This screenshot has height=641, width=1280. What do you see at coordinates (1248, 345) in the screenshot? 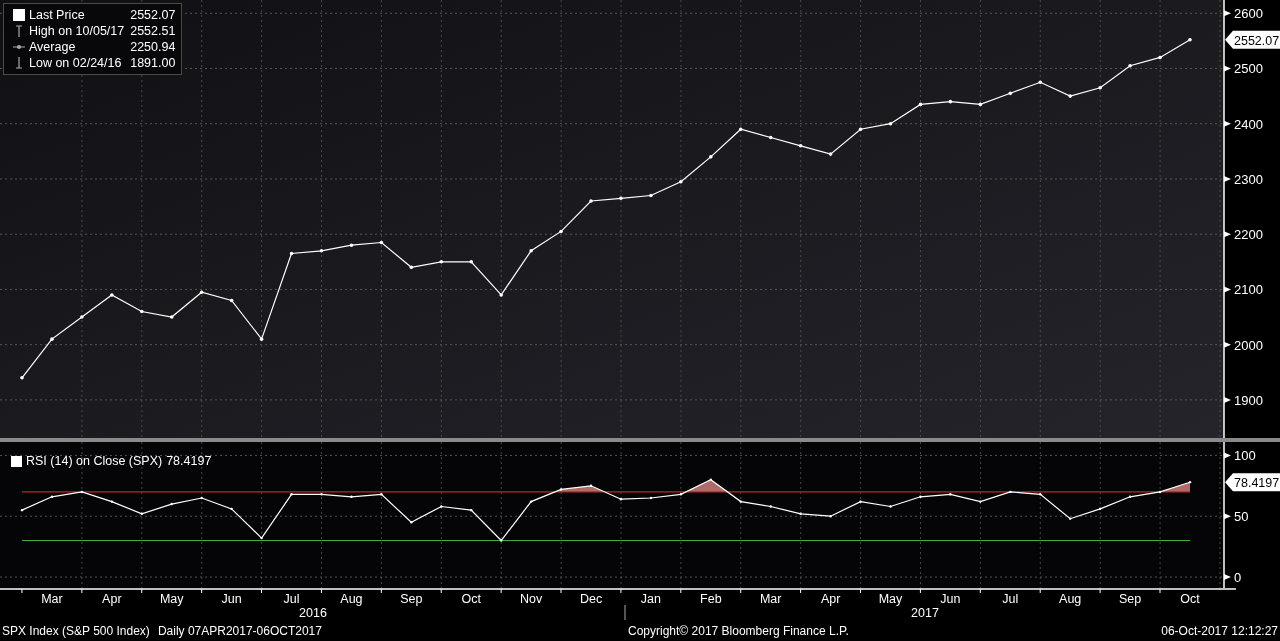
I see `axis-label: 2000` at bounding box center [1248, 345].